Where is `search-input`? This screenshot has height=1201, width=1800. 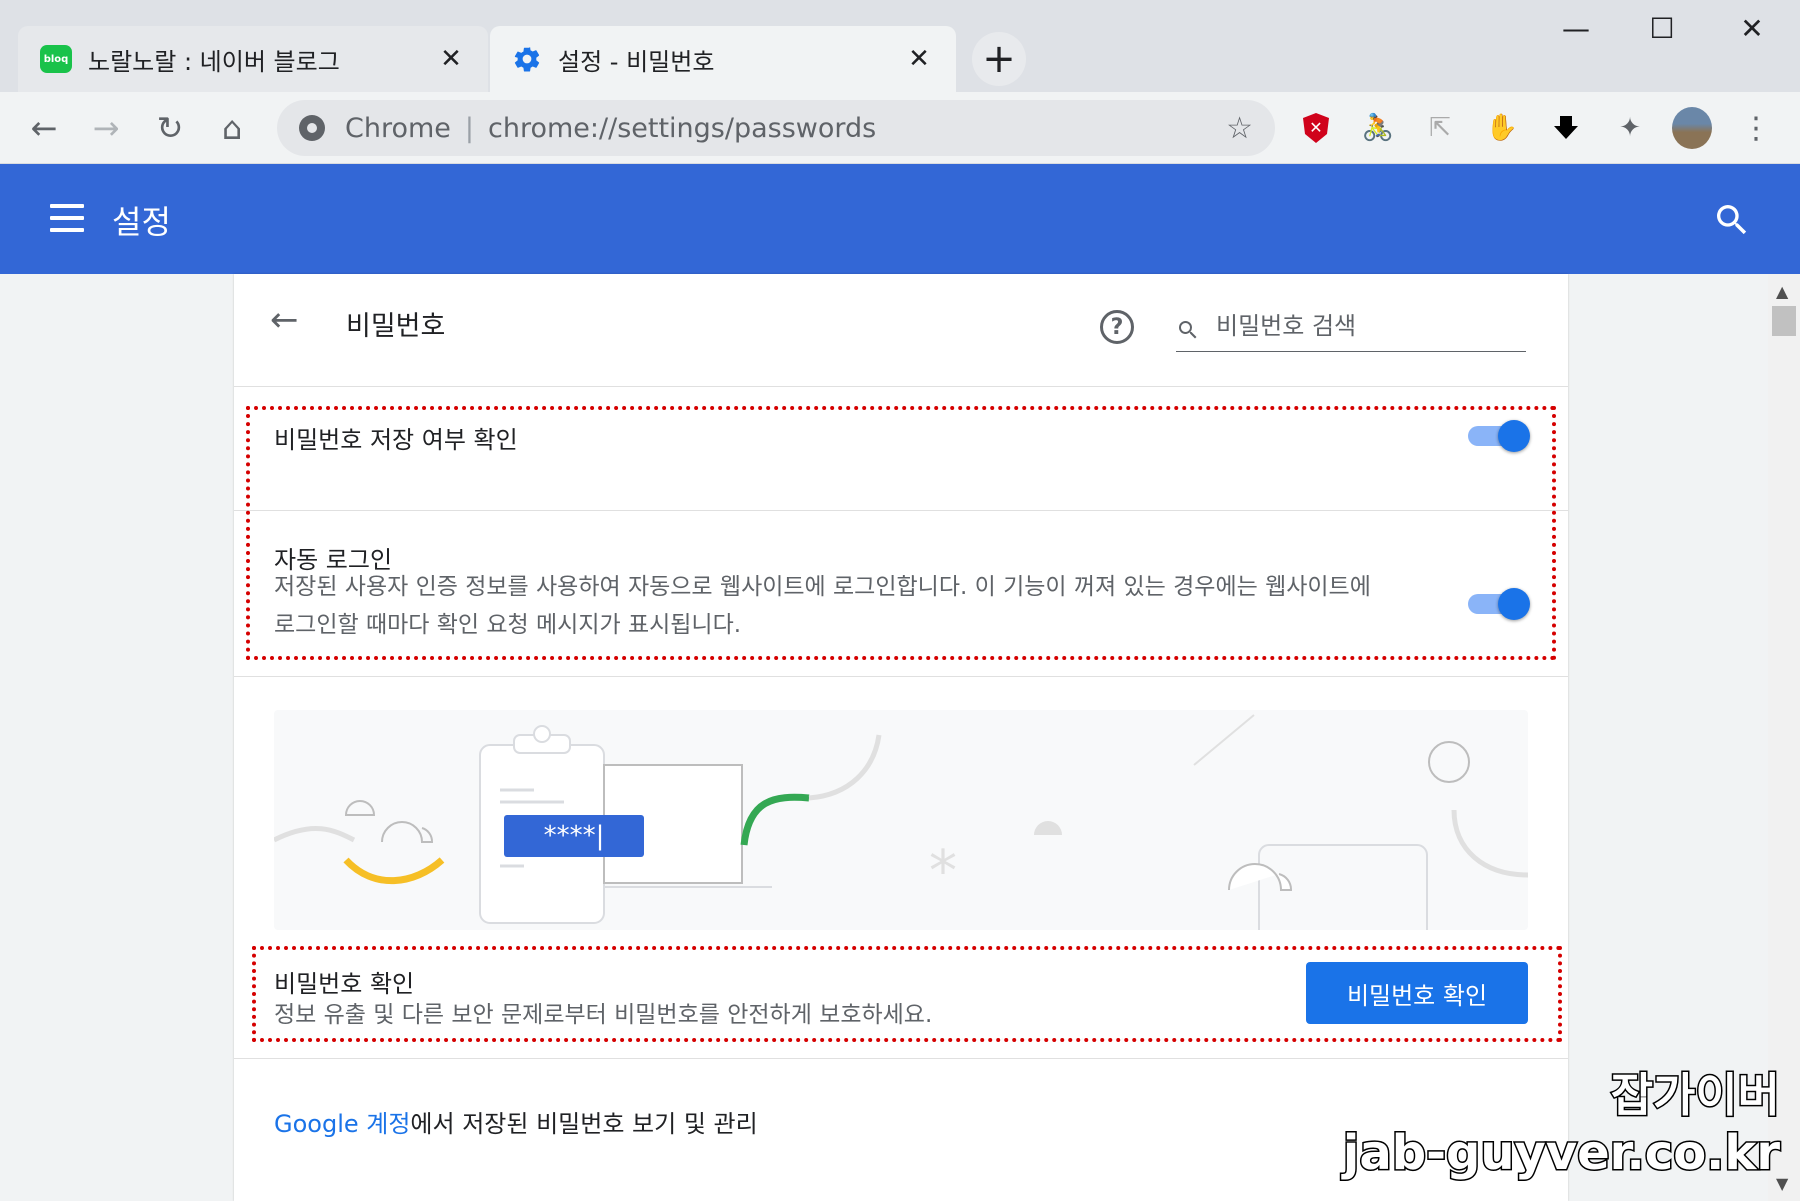 search-input is located at coordinates (1371, 326).